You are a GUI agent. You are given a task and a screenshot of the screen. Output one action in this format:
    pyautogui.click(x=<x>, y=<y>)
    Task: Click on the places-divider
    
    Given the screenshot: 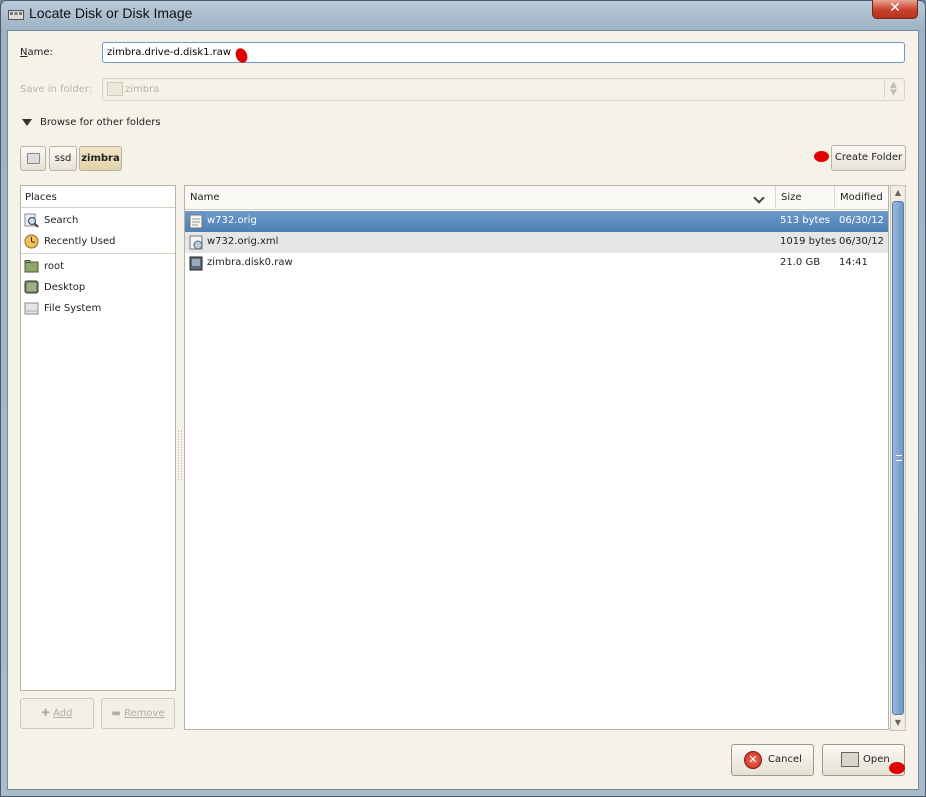 What is the action you would take?
    pyautogui.click(x=98, y=253)
    